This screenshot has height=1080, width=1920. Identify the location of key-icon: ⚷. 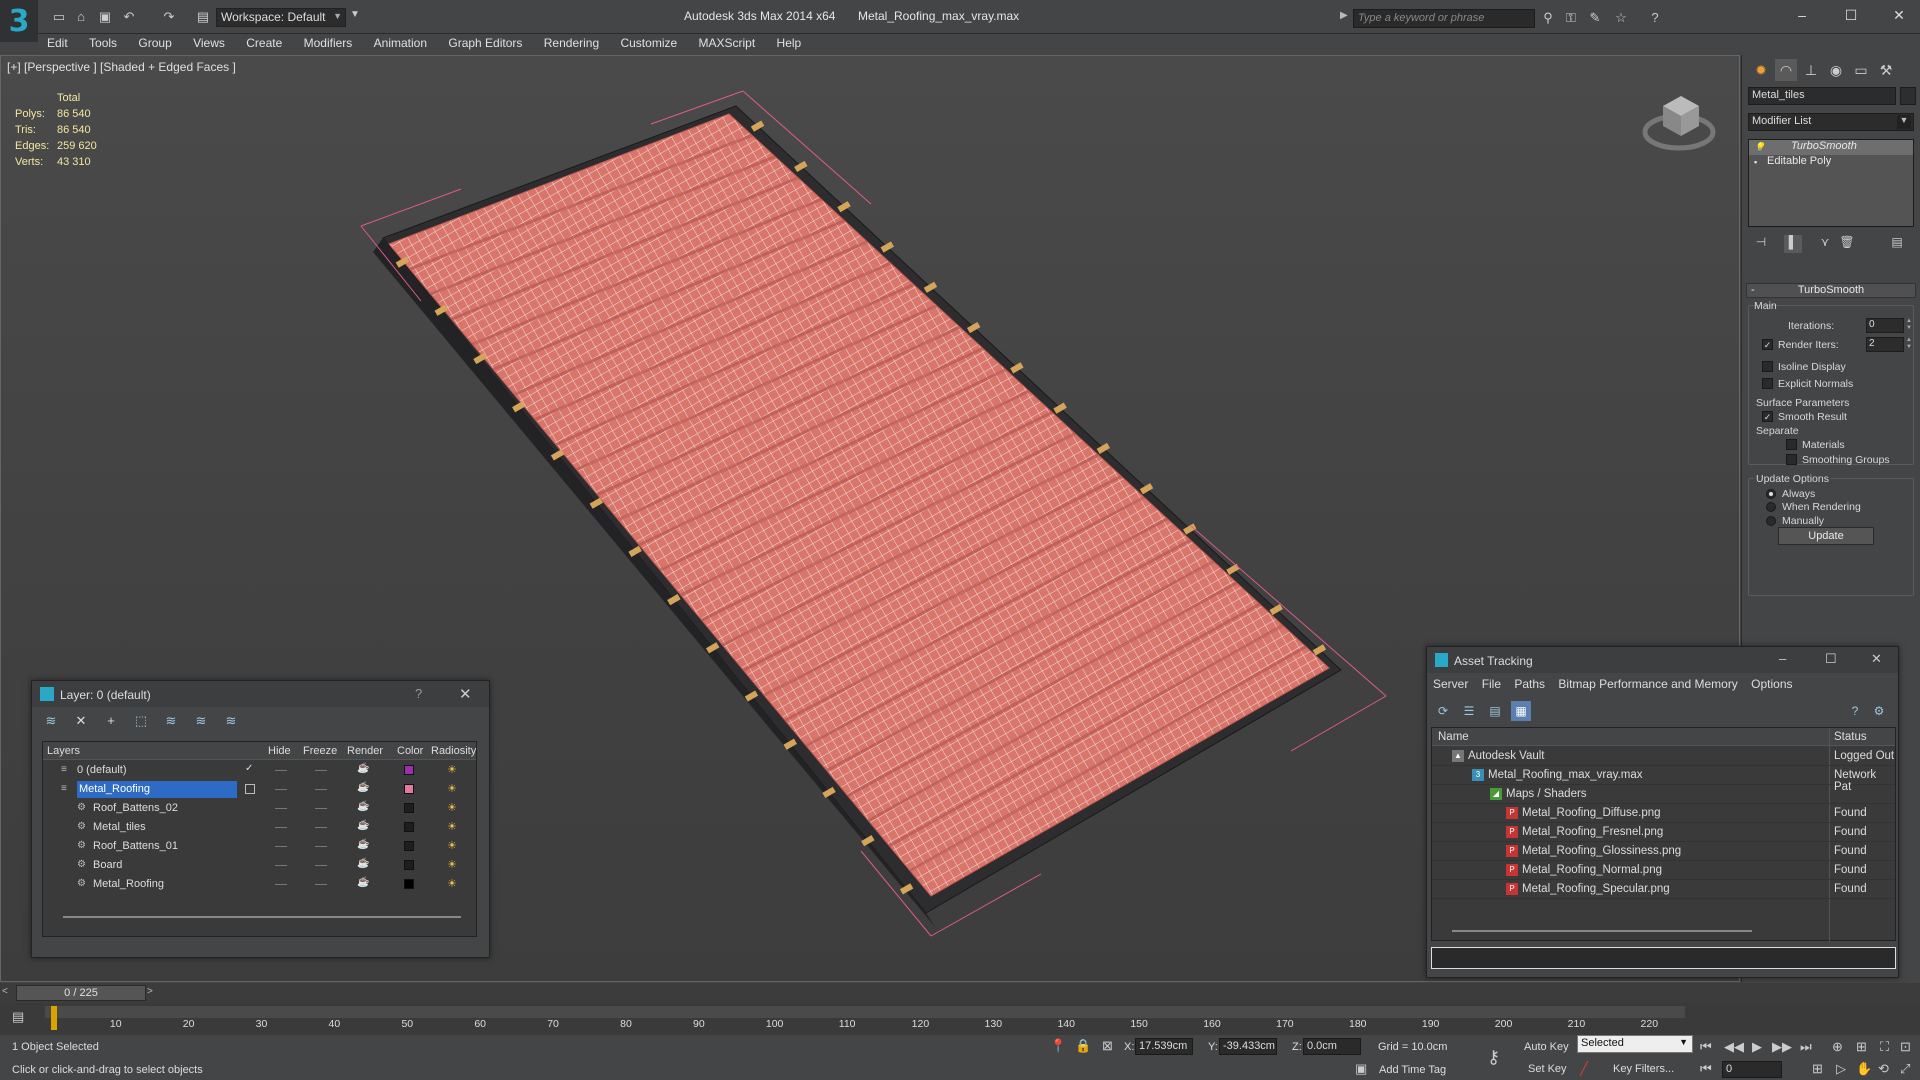
(1493, 1057).